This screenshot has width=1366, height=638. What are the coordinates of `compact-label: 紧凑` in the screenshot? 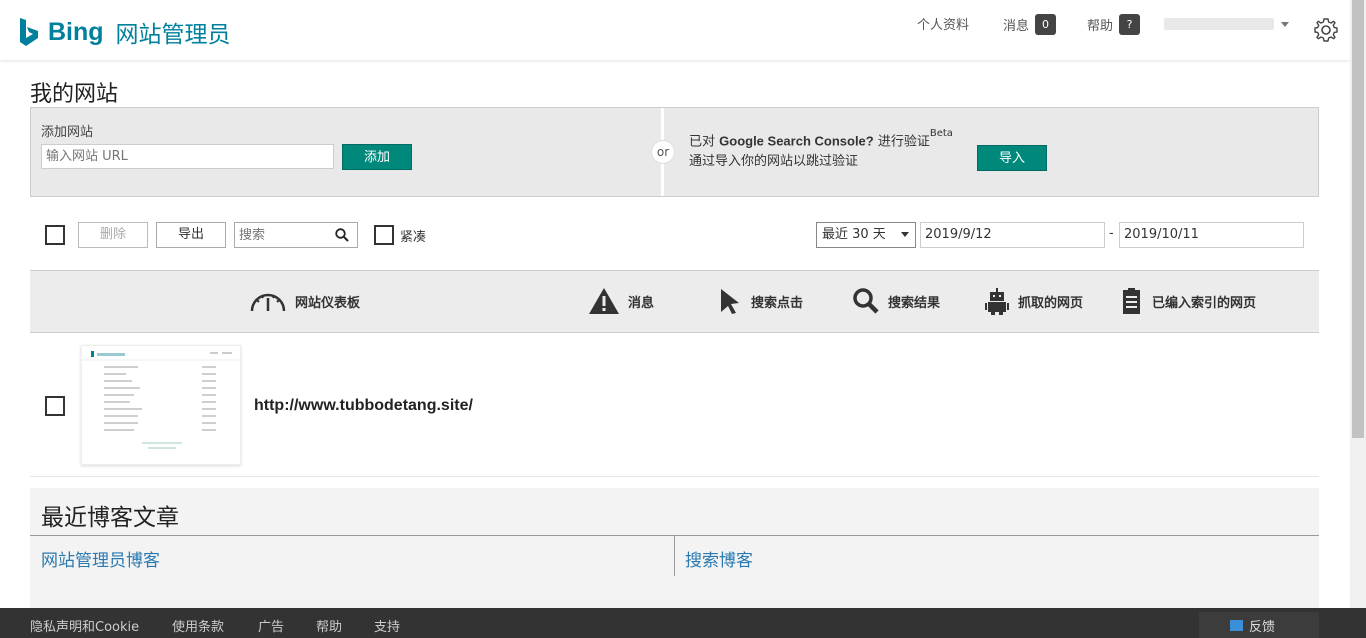 It's located at (413, 237).